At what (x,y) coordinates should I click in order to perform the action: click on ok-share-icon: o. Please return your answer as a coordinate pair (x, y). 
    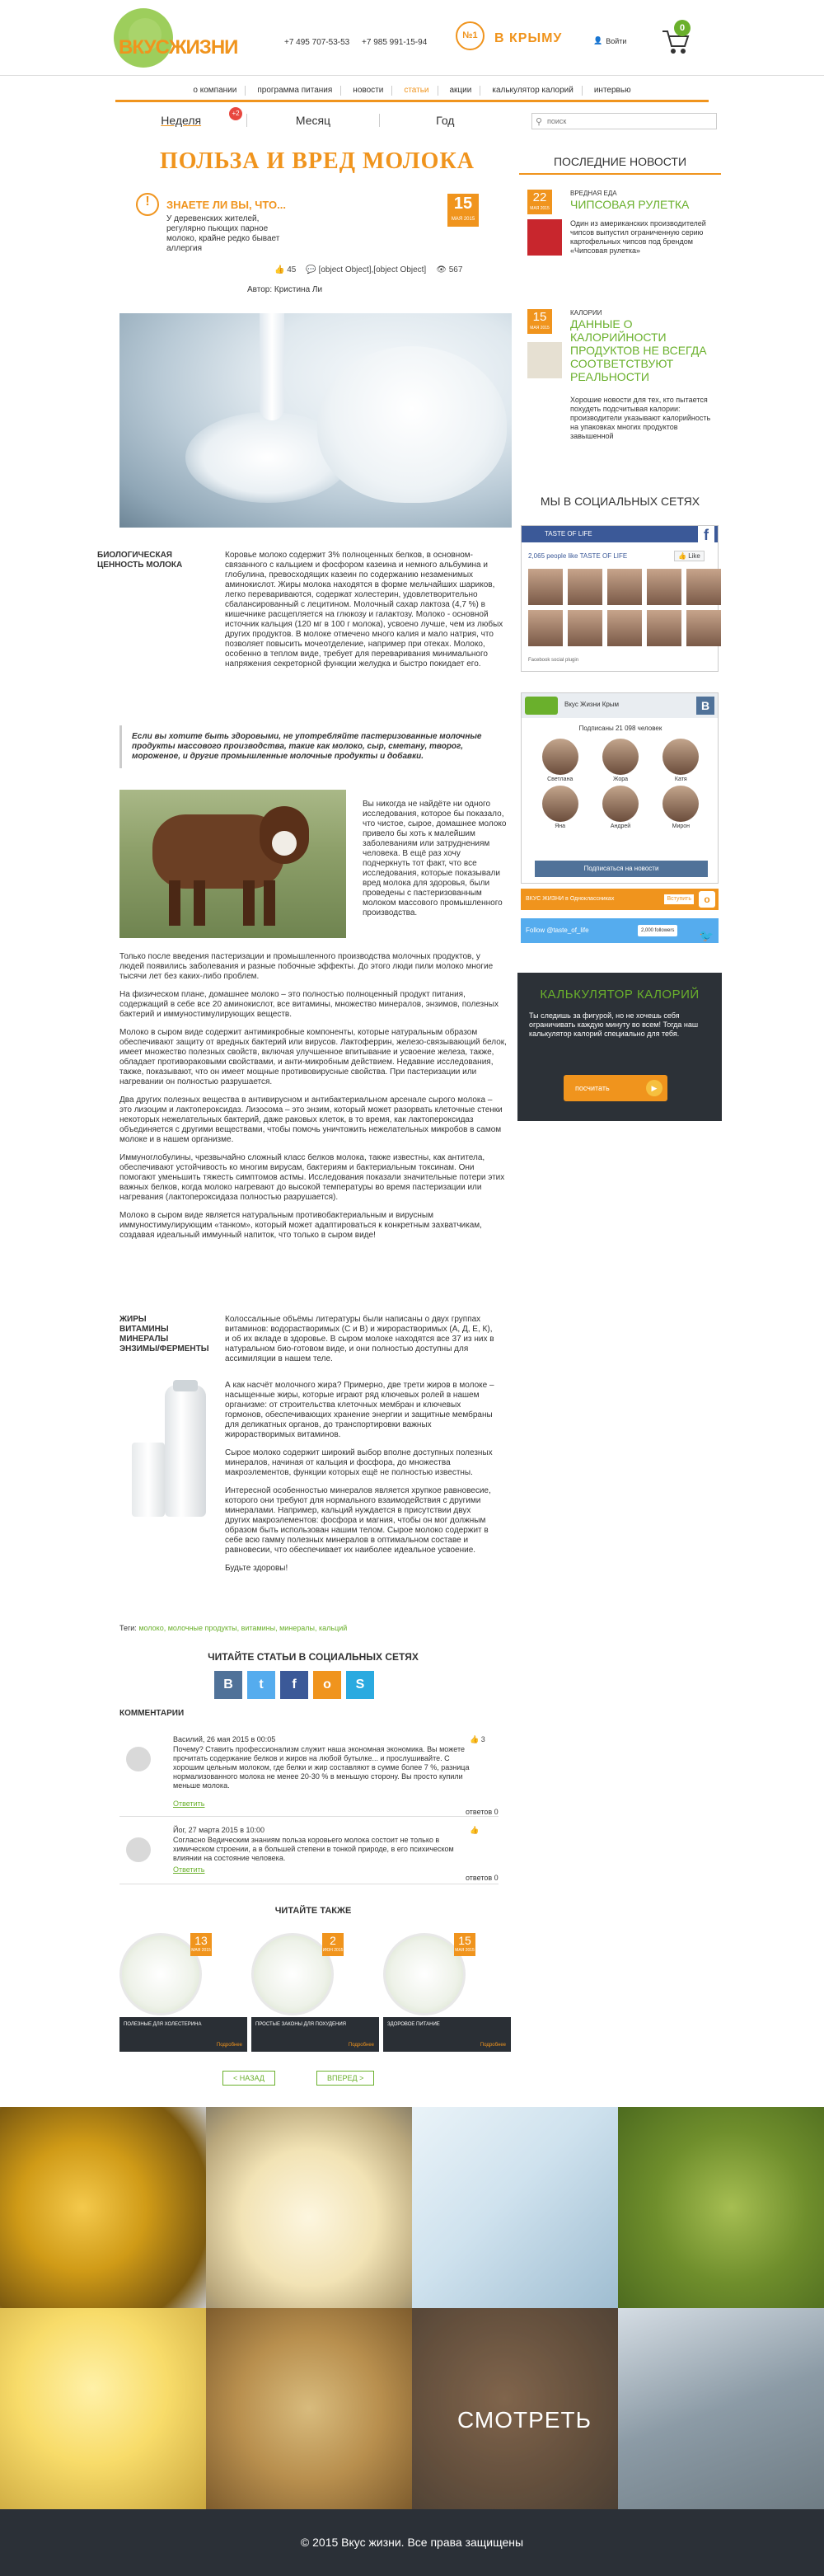
    Looking at the image, I should click on (327, 1685).